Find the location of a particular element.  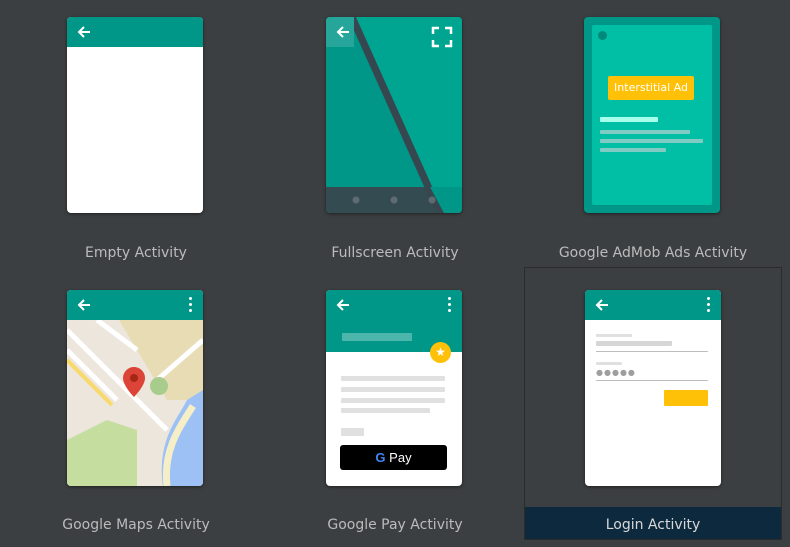

interstitial-ad-badge: Interstitial Ad is located at coordinates (651, 88).